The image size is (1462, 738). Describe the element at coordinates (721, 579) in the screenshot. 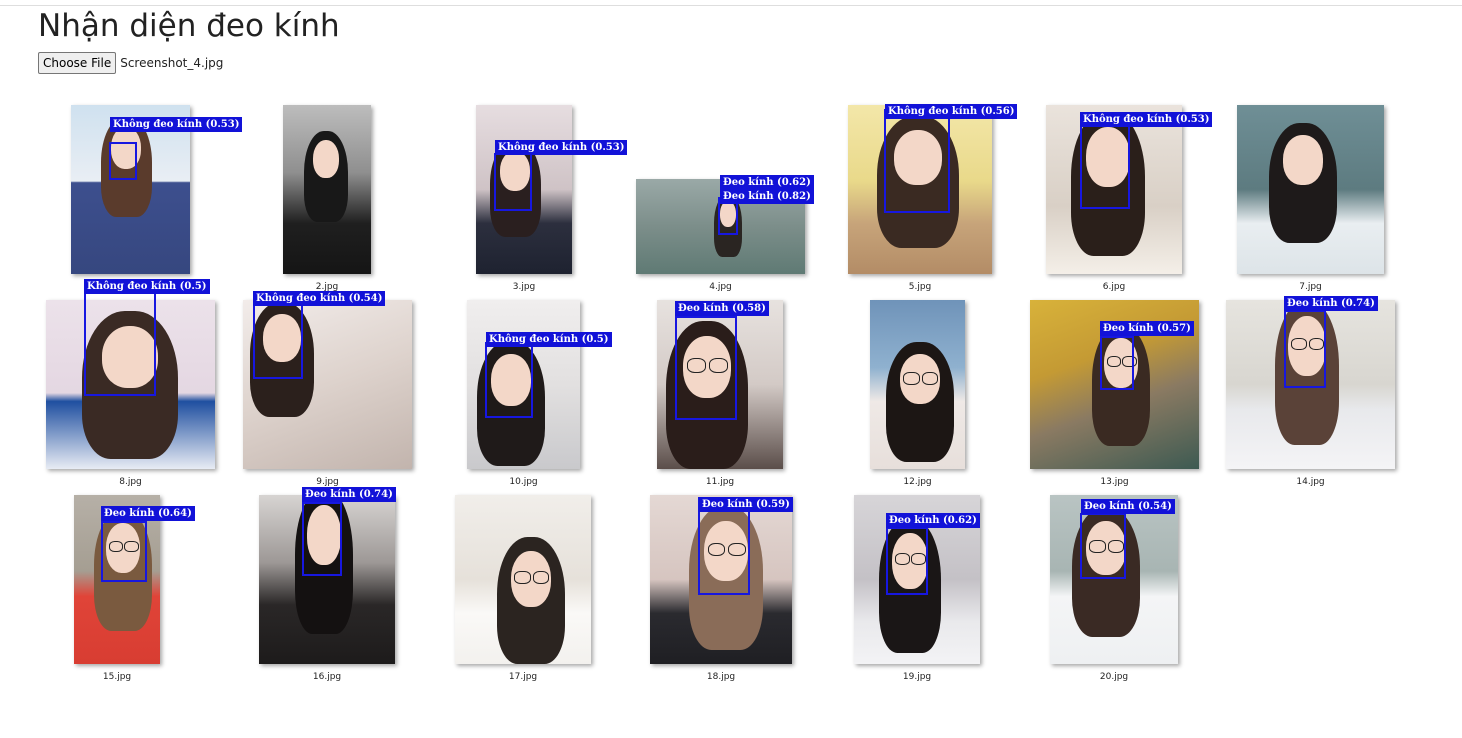

I see `result-image: Đeo kính (0.59)` at that location.